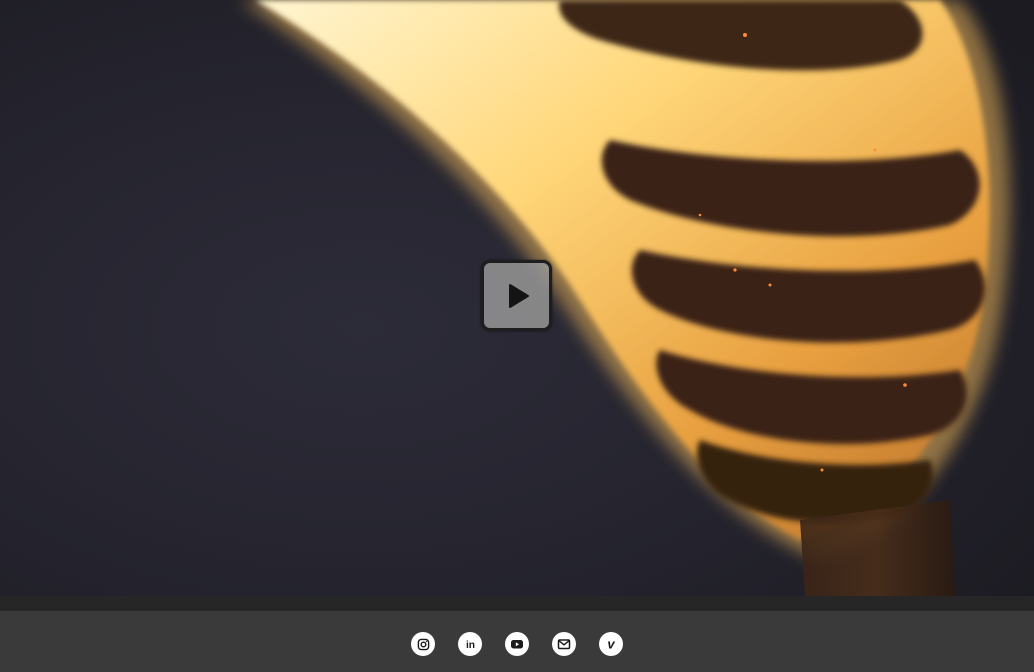 This screenshot has height=672, width=1034. I want to click on svg-text: in, so click(469, 645).